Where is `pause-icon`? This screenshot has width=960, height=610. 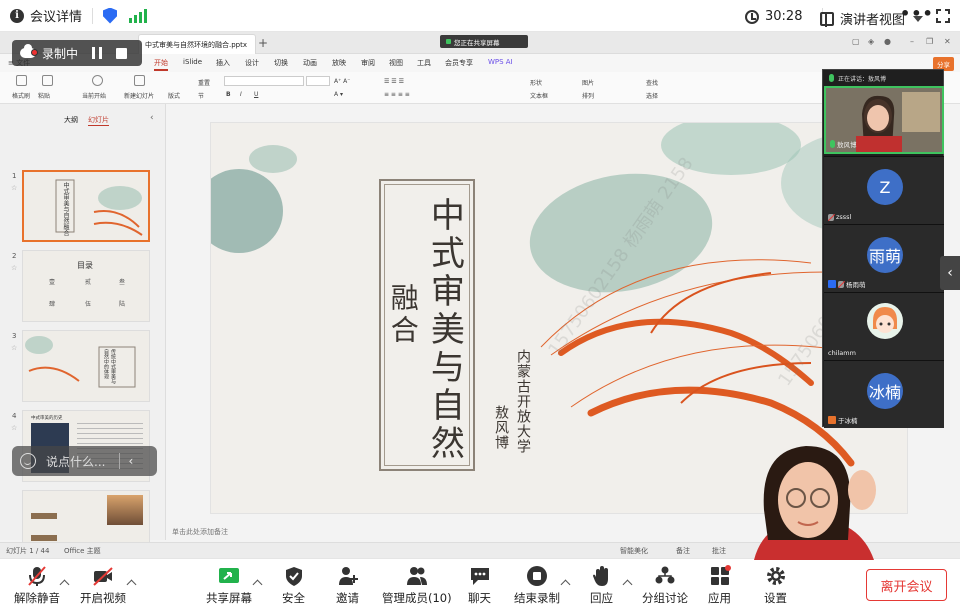 pause-icon is located at coordinates (97, 53).